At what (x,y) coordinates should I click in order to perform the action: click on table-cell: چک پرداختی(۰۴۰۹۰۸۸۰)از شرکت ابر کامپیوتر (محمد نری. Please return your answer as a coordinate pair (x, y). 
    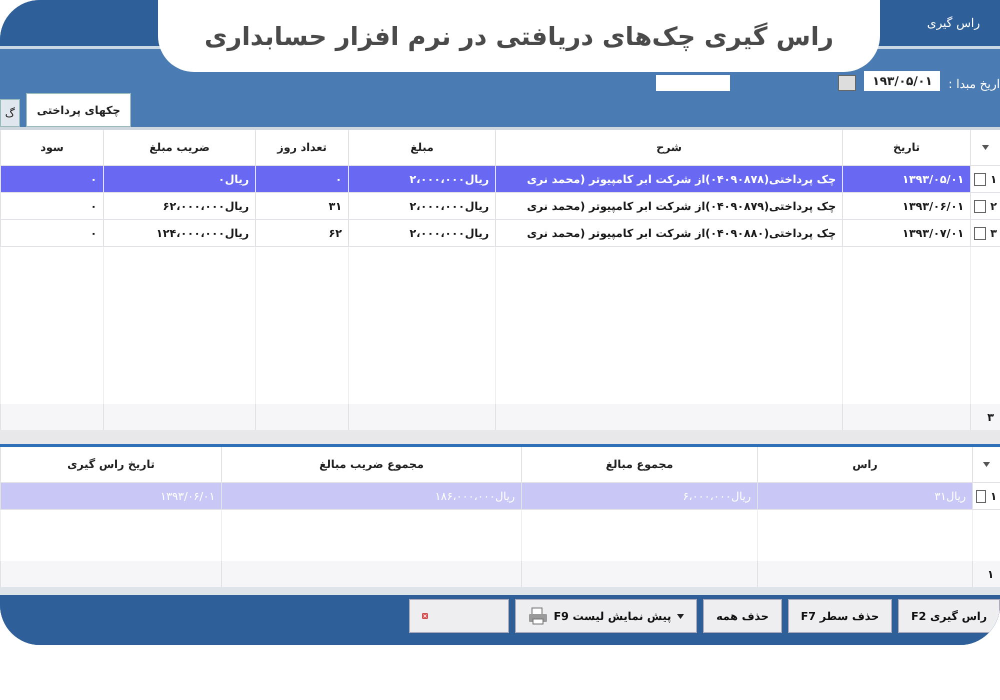
    Looking at the image, I should click on (668, 233).